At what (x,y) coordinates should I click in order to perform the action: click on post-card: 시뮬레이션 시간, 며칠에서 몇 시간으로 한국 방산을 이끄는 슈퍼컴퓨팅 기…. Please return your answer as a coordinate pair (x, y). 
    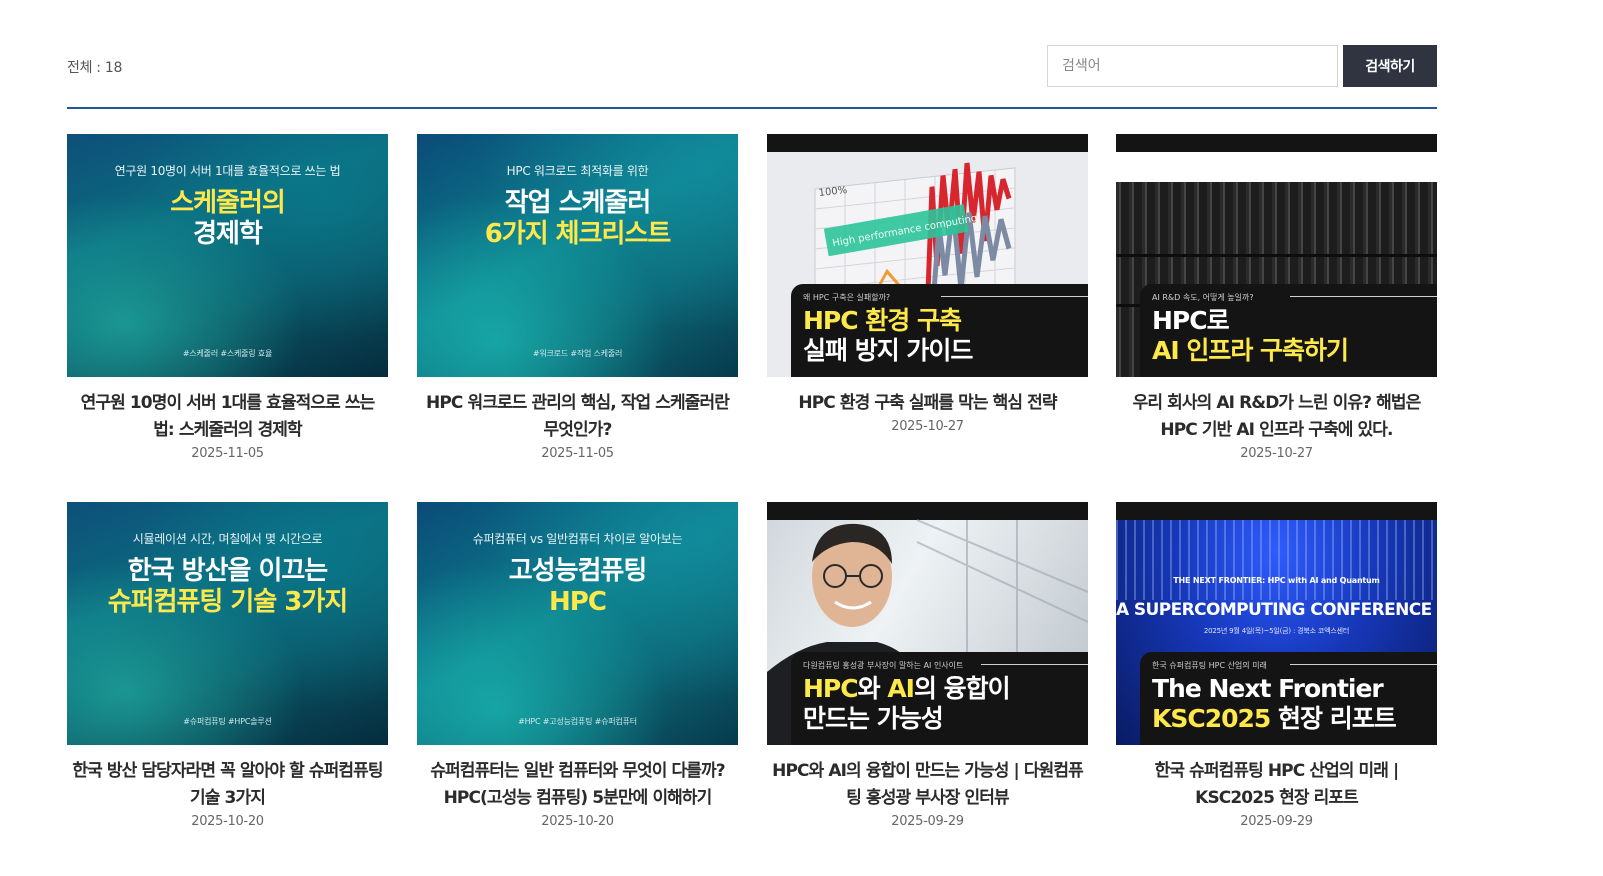
    Looking at the image, I should click on (227, 665).